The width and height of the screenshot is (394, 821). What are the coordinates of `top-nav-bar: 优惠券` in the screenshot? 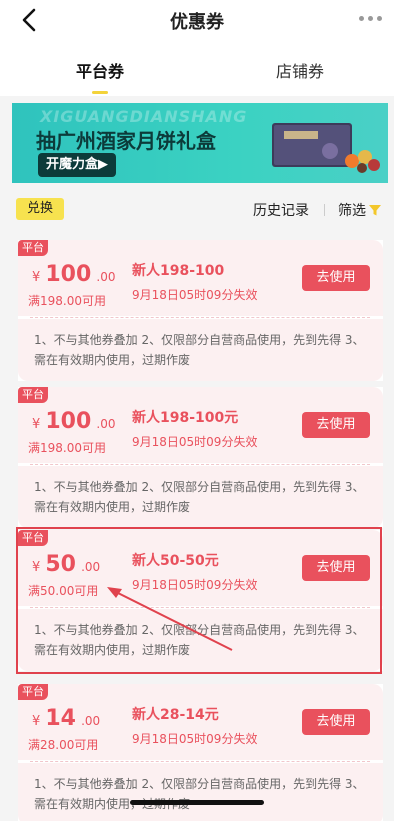 It's located at (197, 20).